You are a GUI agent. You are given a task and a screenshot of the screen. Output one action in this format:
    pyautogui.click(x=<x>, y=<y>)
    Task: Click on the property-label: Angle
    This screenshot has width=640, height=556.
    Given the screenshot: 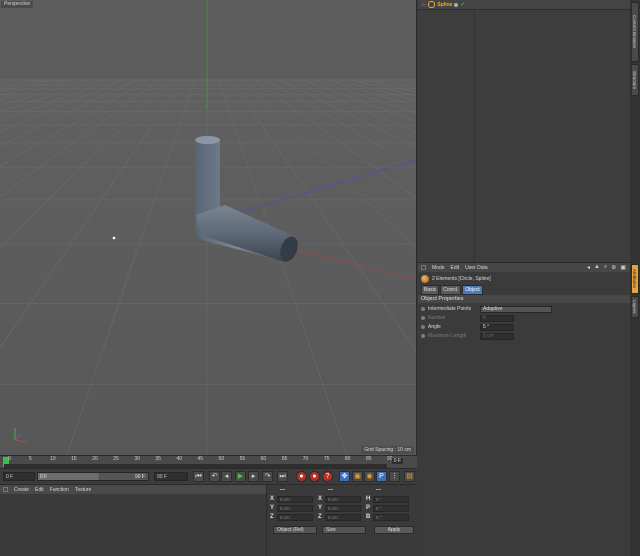 What is the action you would take?
    pyautogui.click(x=434, y=327)
    